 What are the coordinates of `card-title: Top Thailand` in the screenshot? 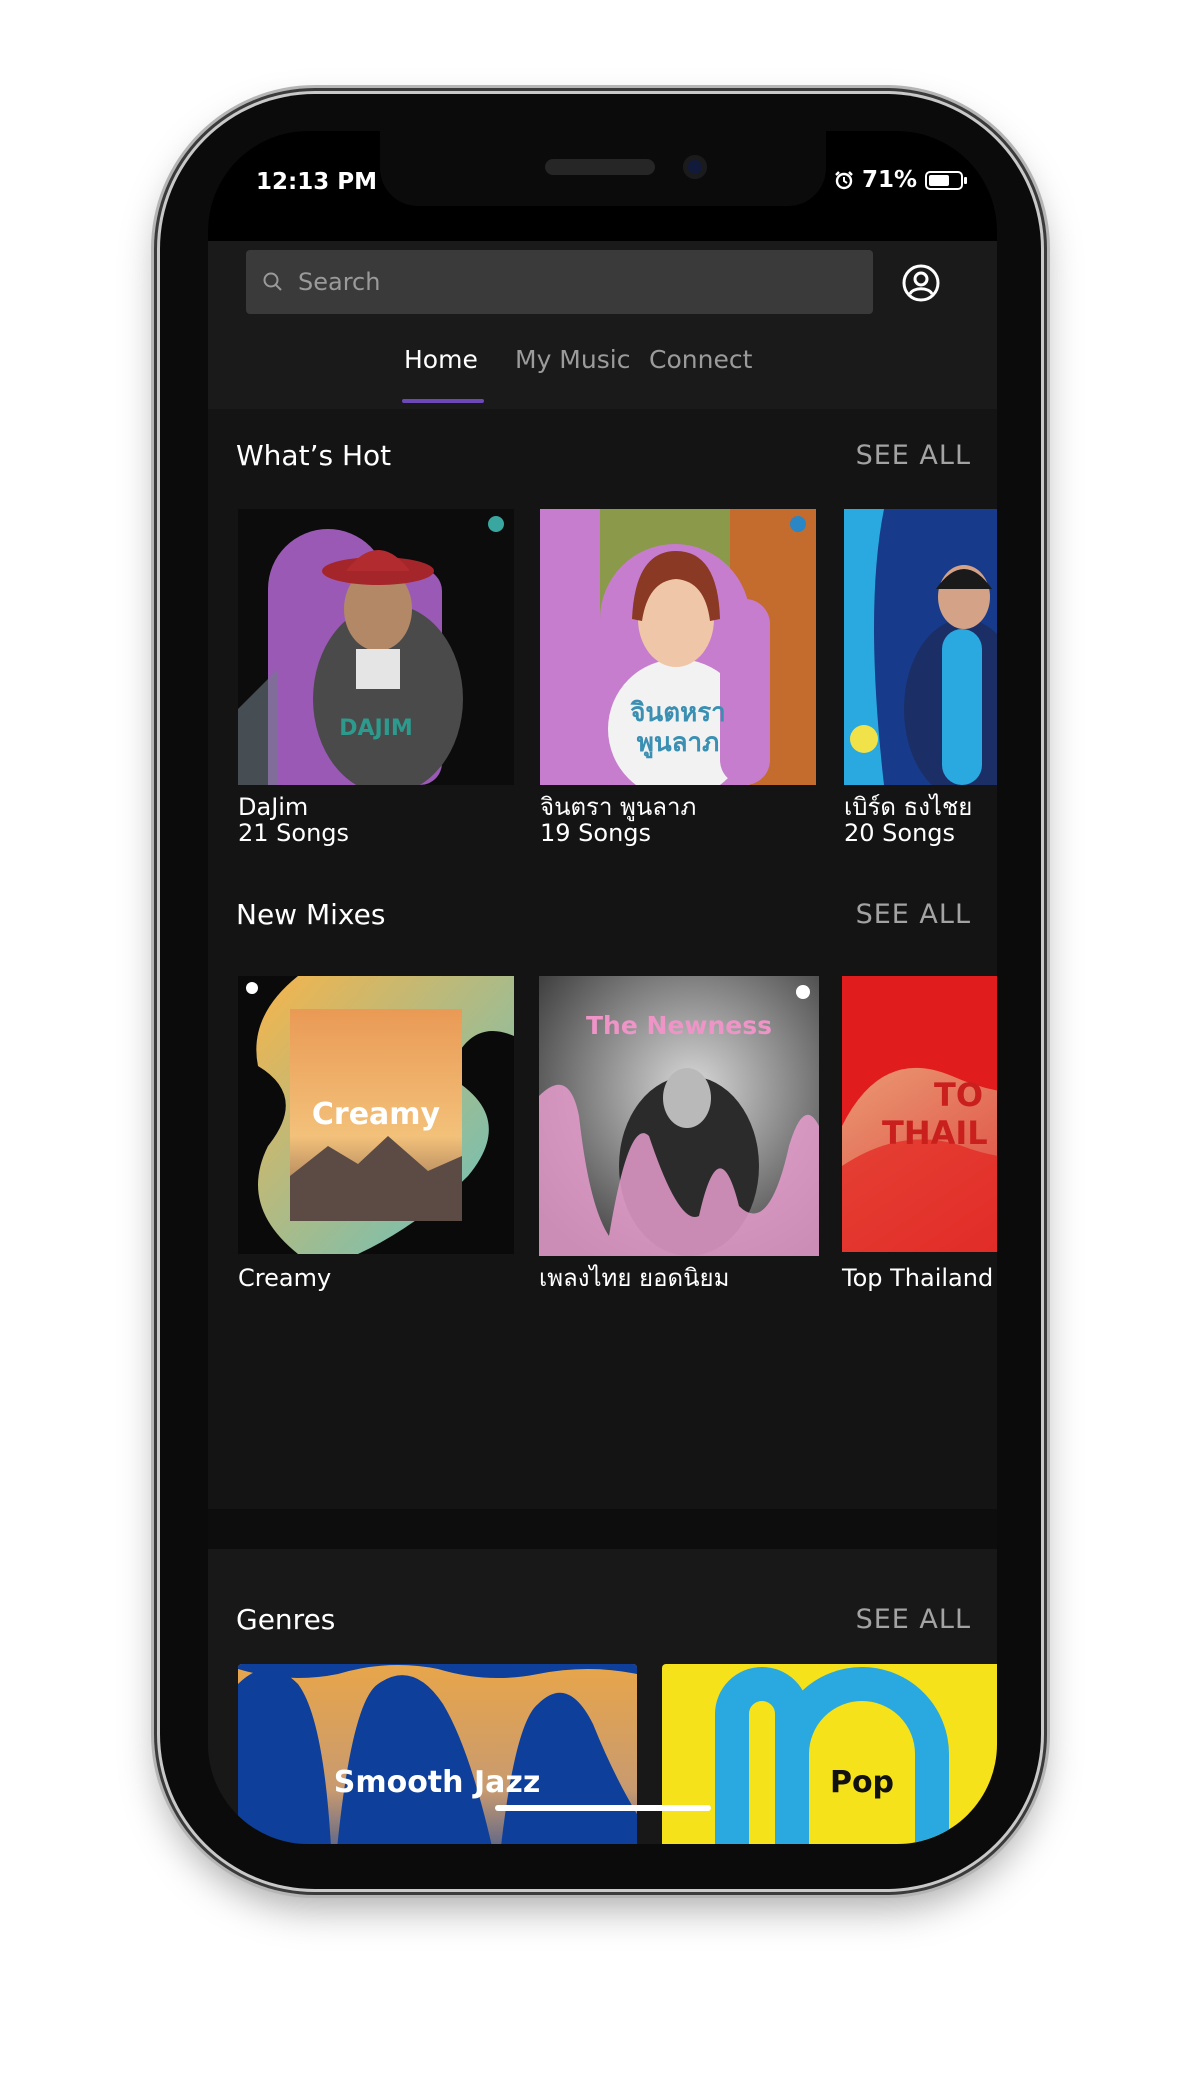 It's located at (918, 1278).